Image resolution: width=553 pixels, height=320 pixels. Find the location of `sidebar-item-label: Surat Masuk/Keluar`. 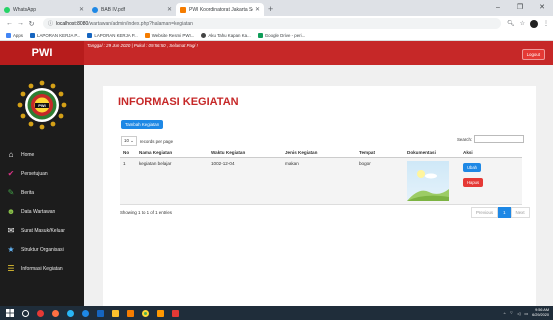

sidebar-item-label: Surat Masuk/Keluar is located at coordinates (43, 230).